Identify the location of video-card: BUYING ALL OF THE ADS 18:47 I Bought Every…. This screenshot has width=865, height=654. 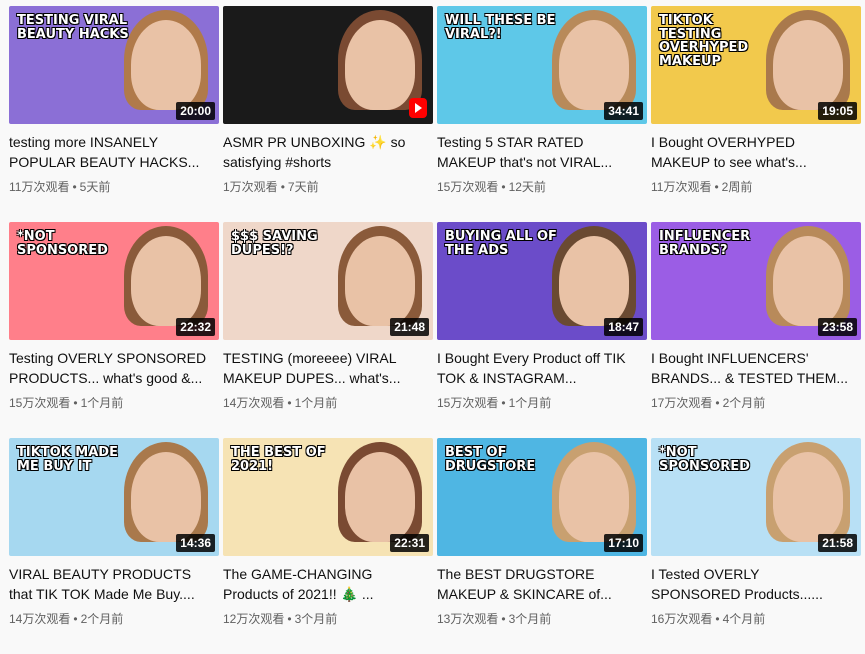
(542, 330).